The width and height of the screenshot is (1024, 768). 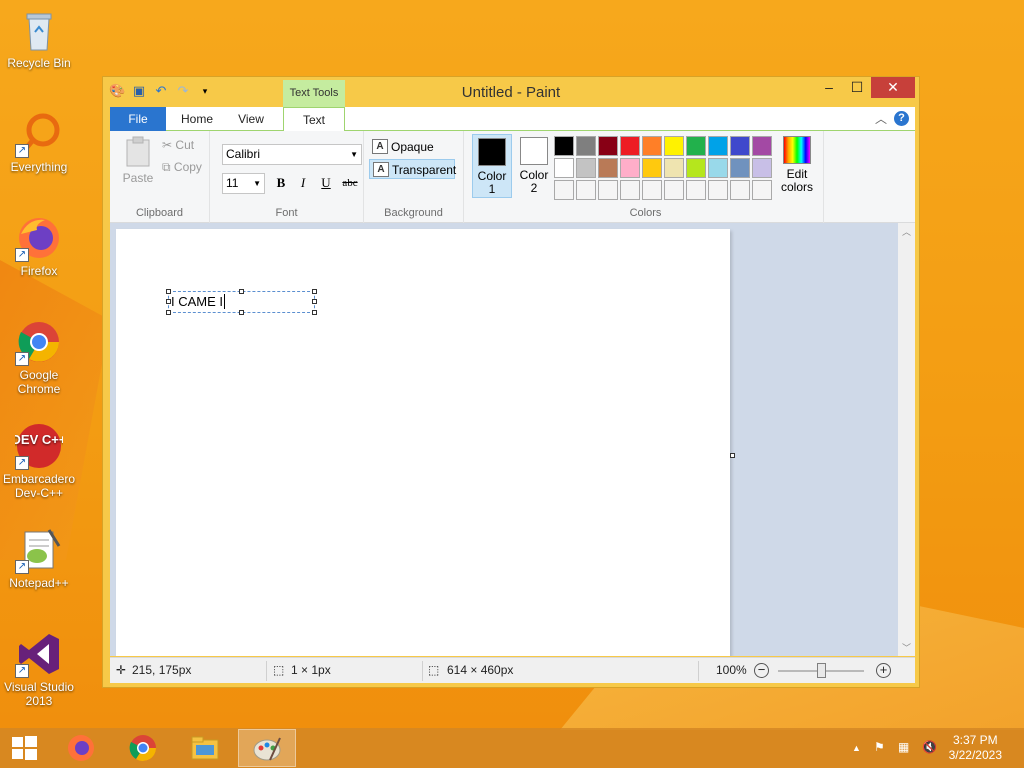 What do you see at coordinates (856, 748) in the screenshot?
I see `show-hidden-icons: ▲` at bounding box center [856, 748].